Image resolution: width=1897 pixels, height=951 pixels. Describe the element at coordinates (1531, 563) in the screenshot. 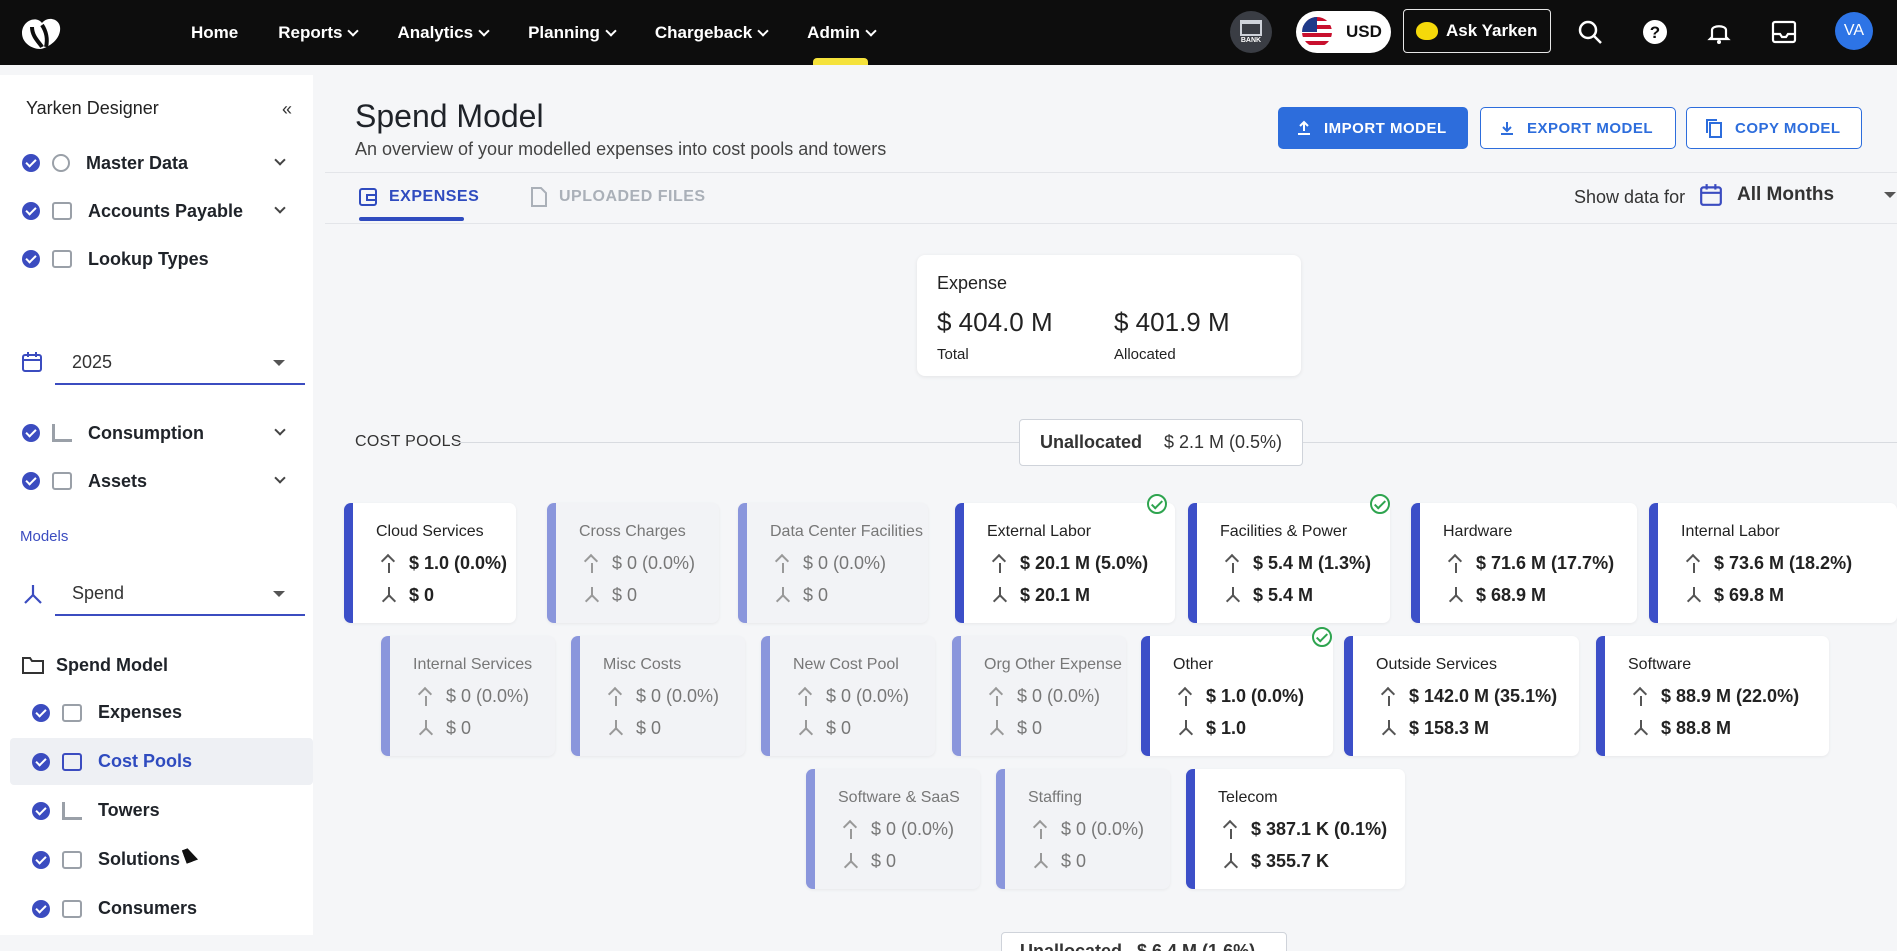

I see `cost-pool-inflow: $ 71.6 M (17.7%)` at that location.